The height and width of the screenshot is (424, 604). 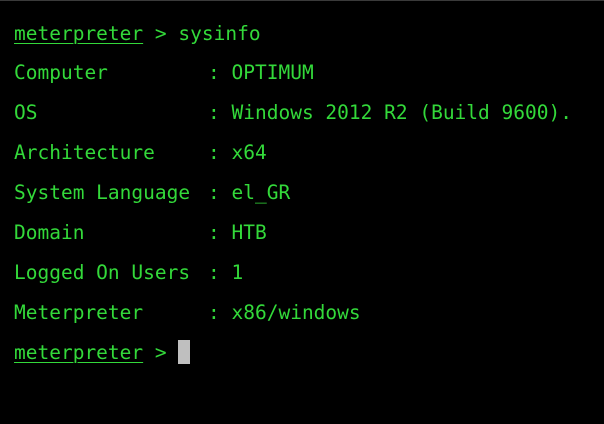 I want to click on text-cursor, so click(x=184, y=352).